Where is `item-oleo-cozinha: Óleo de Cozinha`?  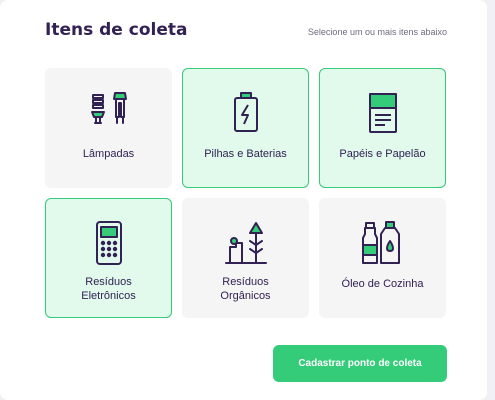
item-oleo-cozinha: Óleo de Cozinha is located at coordinates (382, 258).